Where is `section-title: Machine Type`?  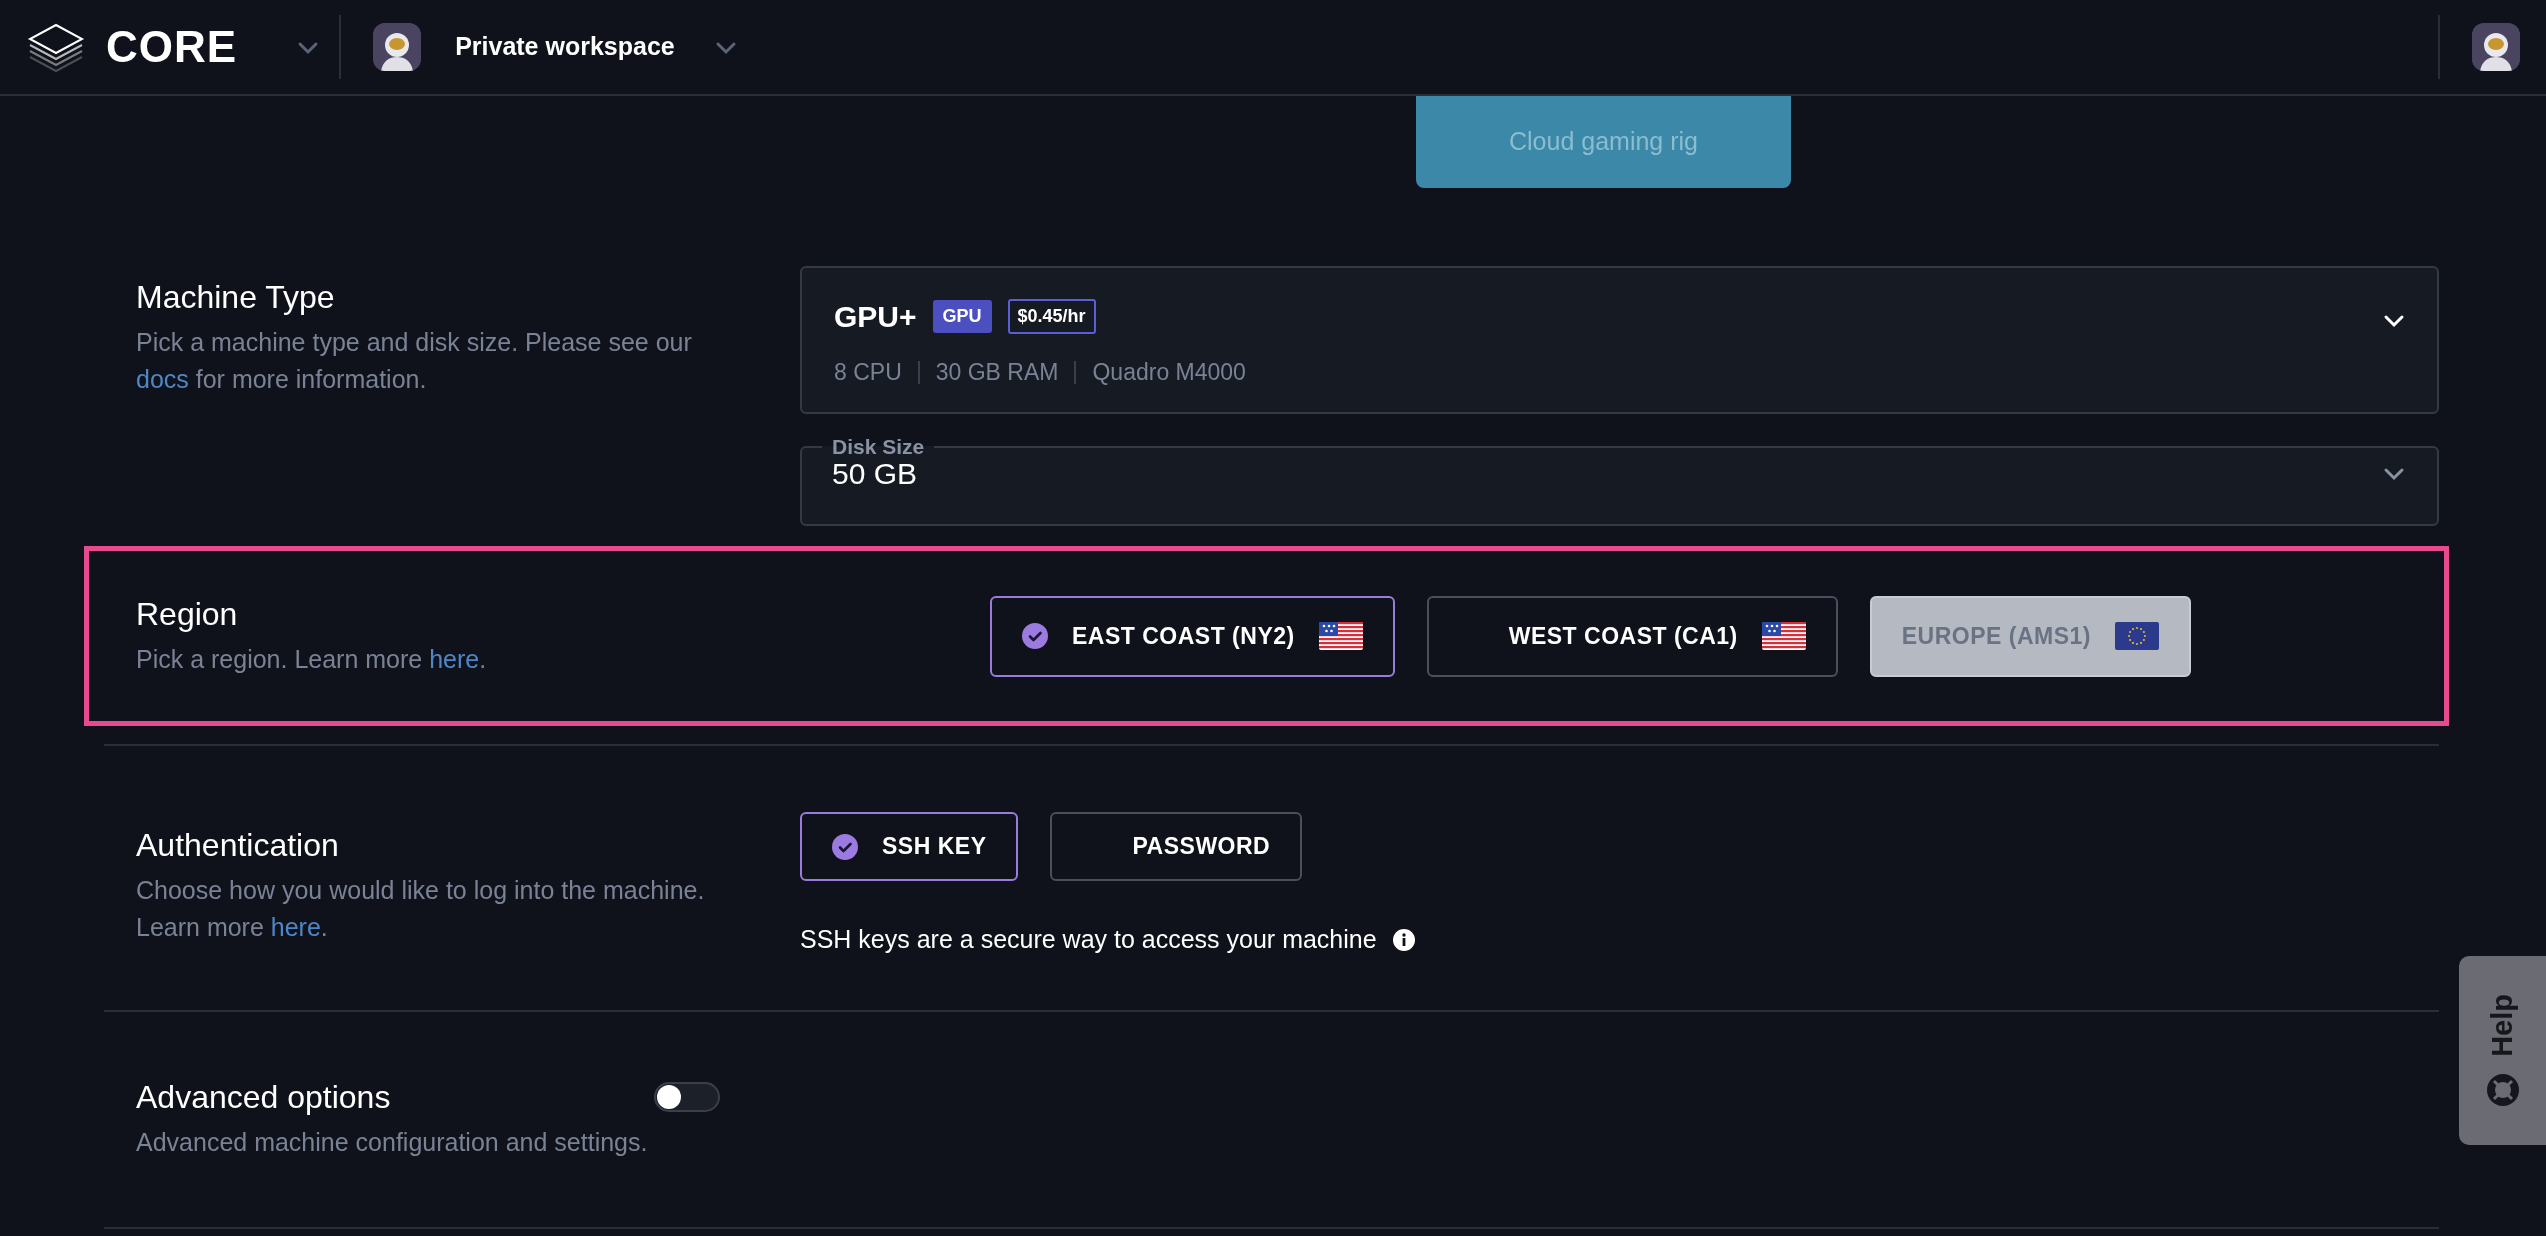
section-title: Machine Type is located at coordinates (236, 297).